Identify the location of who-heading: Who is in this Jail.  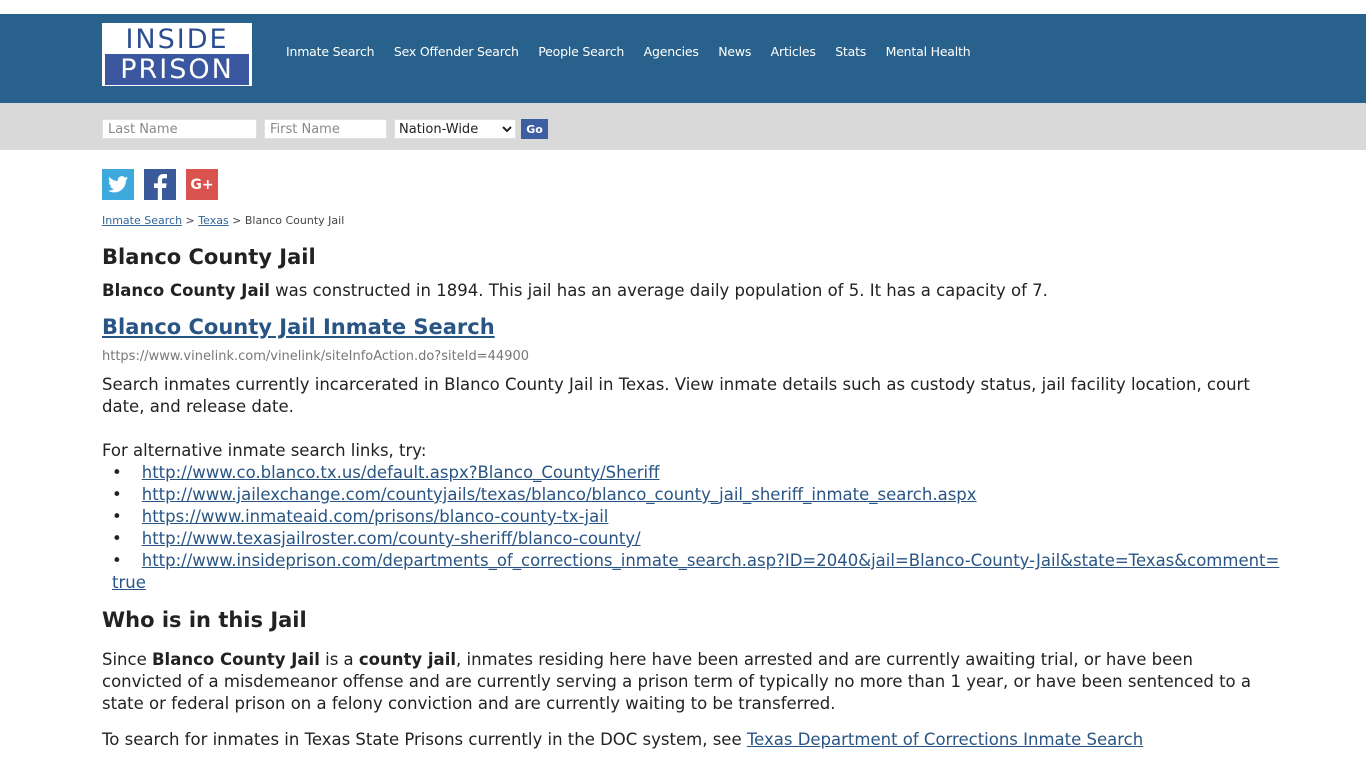
(204, 620).